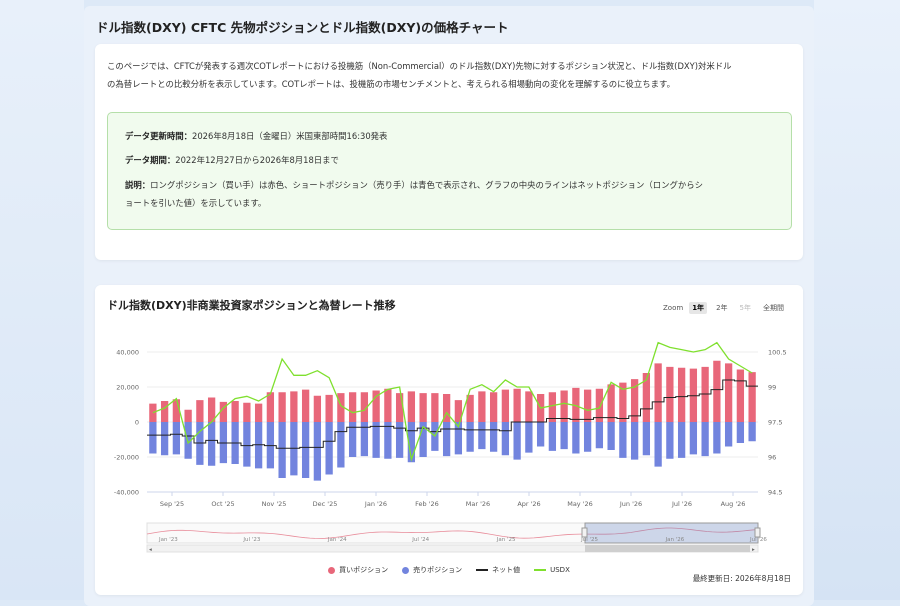 The image size is (900, 606). What do you see at coordinates (675, 540) in the screenshot?
I see `navigator-label: Jan '26` at bounding box center [675, 540].